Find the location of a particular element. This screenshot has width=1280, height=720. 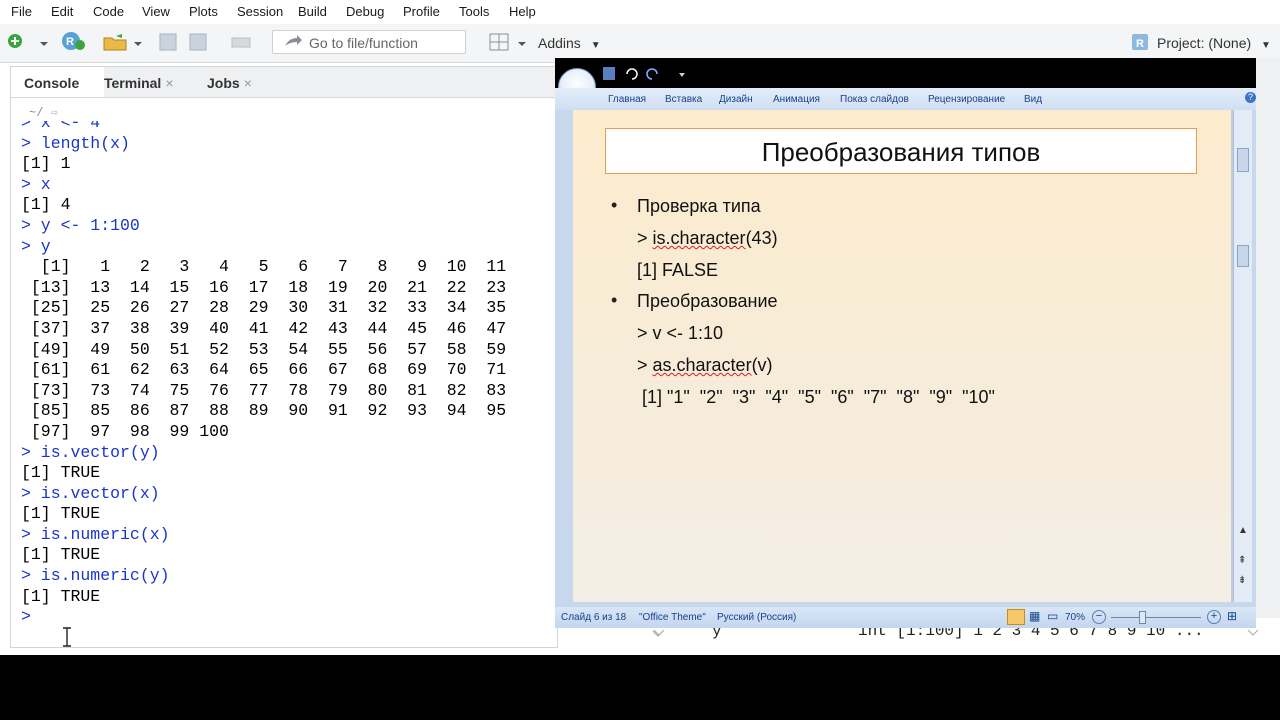

zoom-slider-thumb is located at coordinates (1142, 617).